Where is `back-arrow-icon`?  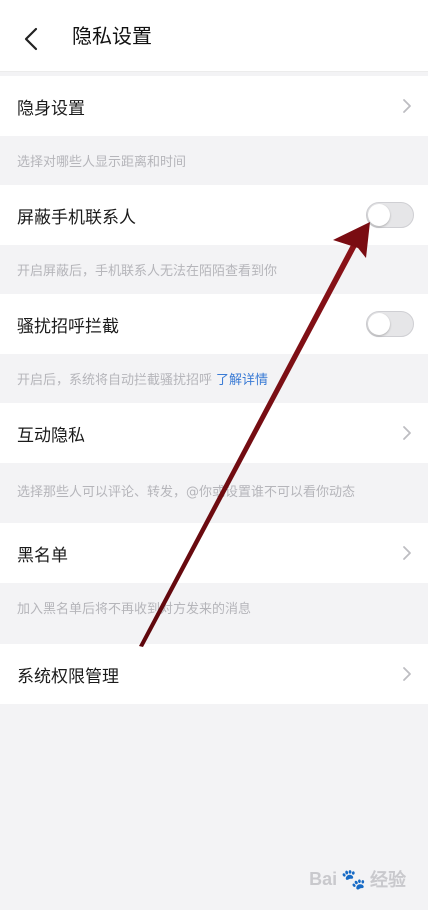 back-arrow-icon is located at coordinates (31, 39).